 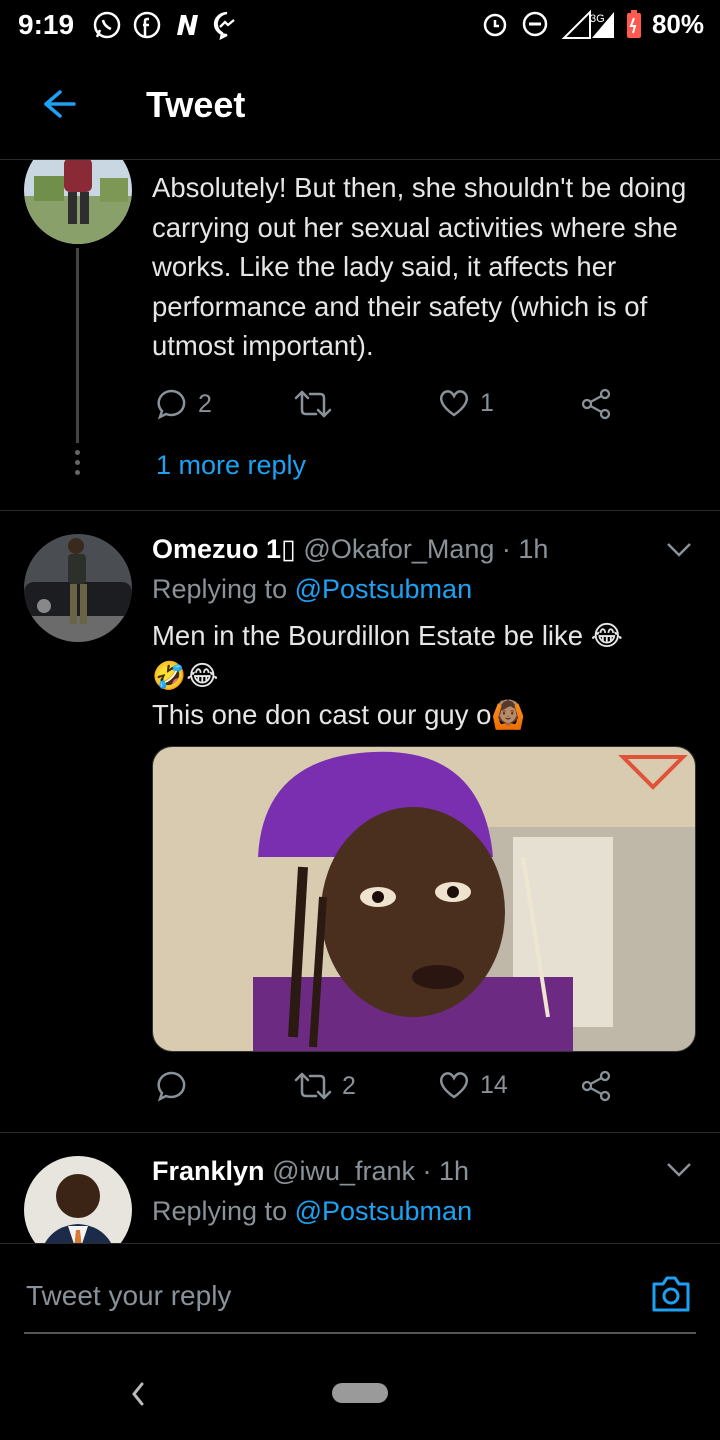 I want to click on retweet-button, so click(x=313, y=404).